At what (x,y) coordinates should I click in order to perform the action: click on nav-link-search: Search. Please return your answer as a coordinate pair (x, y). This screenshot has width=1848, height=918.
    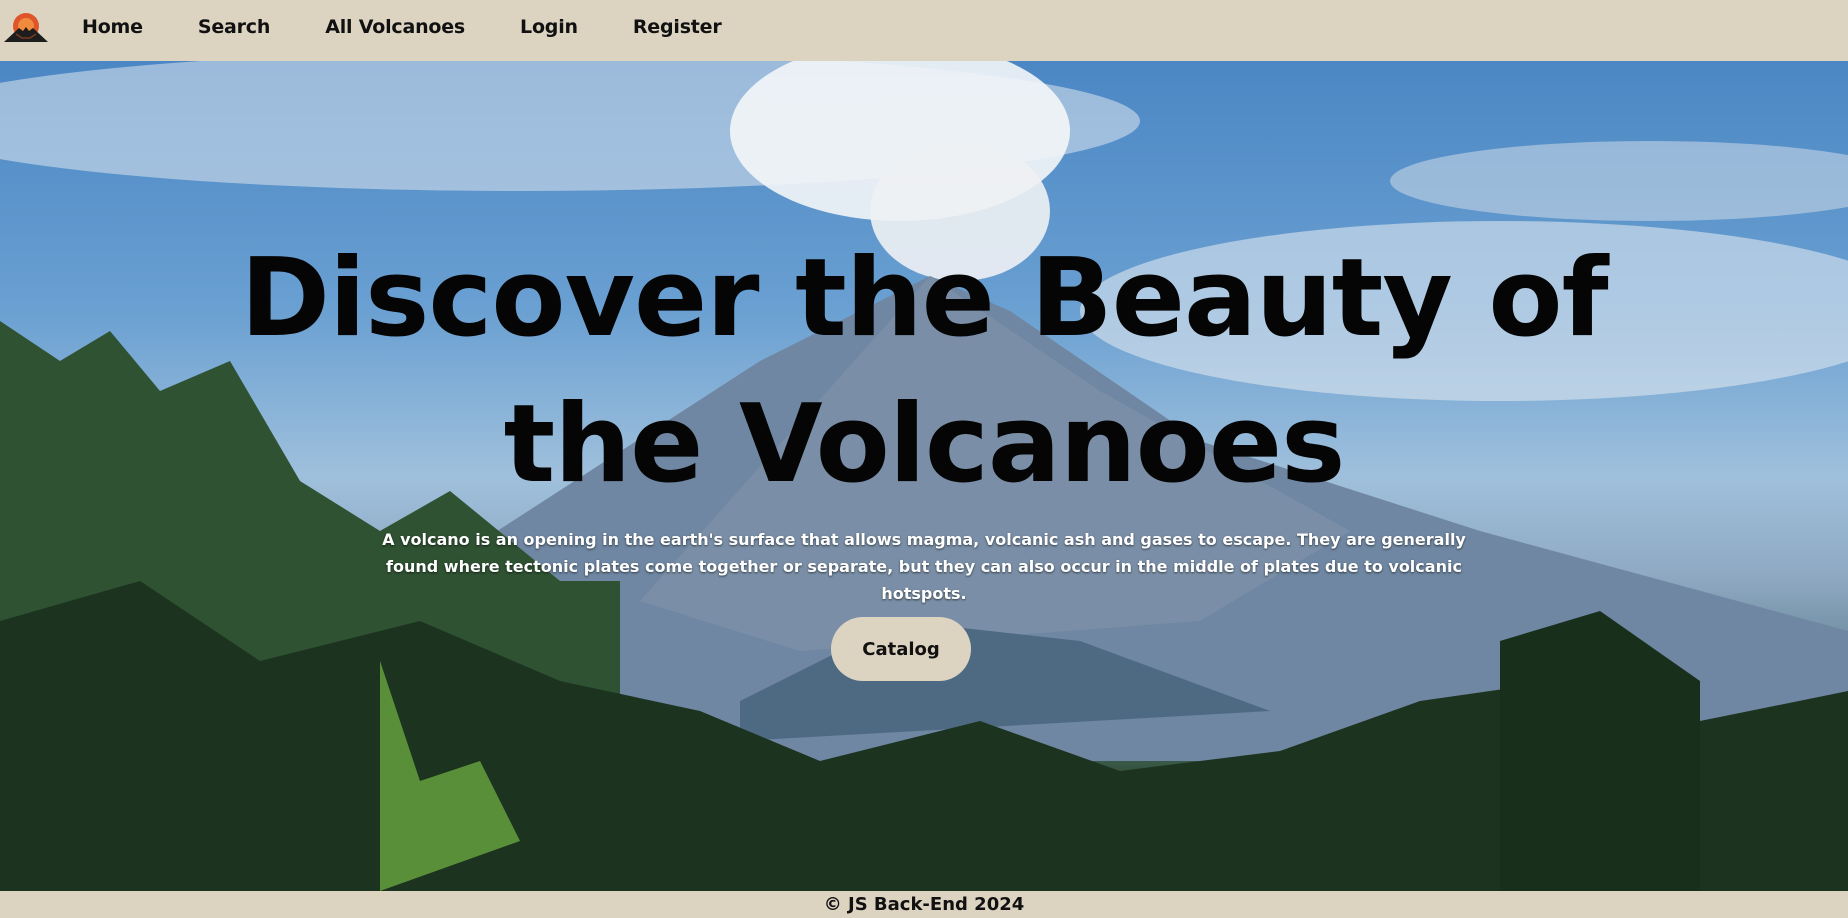
    Looking at the image, I should click on (234, 27).